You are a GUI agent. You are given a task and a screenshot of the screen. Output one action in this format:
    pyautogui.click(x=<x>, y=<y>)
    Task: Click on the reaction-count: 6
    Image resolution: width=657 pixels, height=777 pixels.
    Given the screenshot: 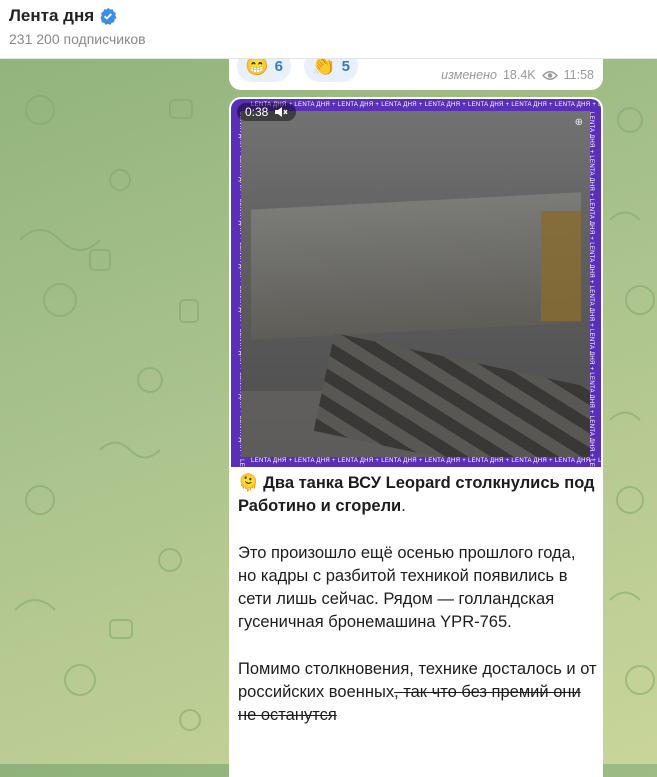 What is the action you would take?
    pyautogui.click(x=279, y=66)
    